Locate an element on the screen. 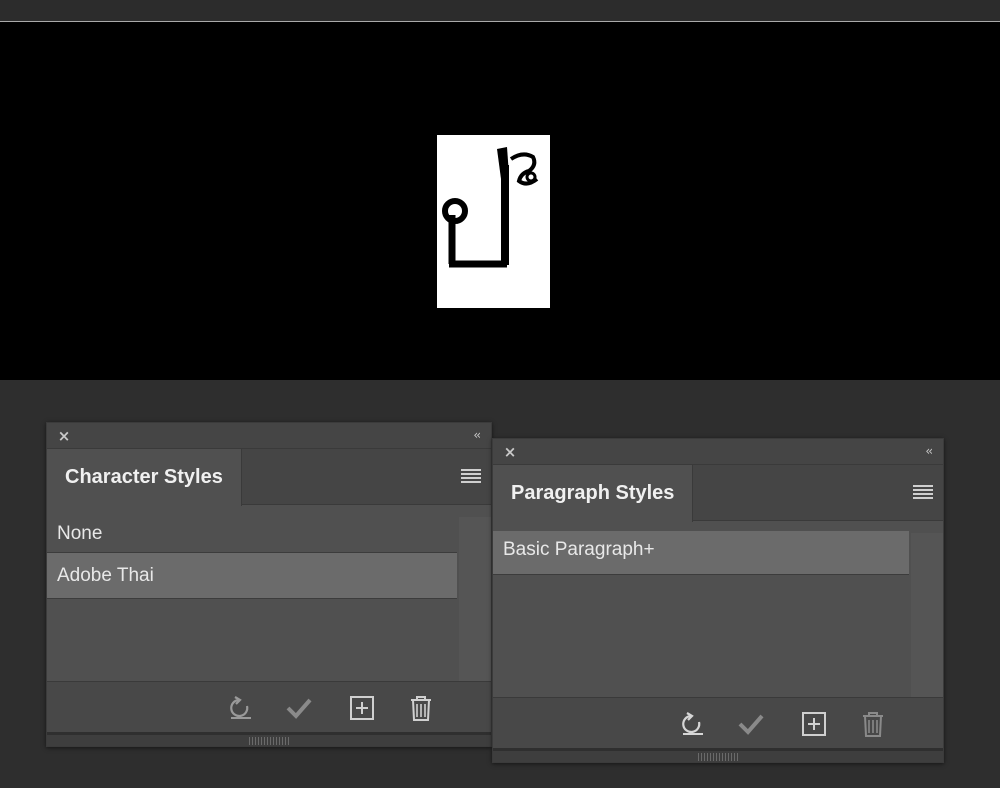 The image size is (1000, 788). list-item-adobe-thai: Adobe Thai is located at coordinates (252, 576).